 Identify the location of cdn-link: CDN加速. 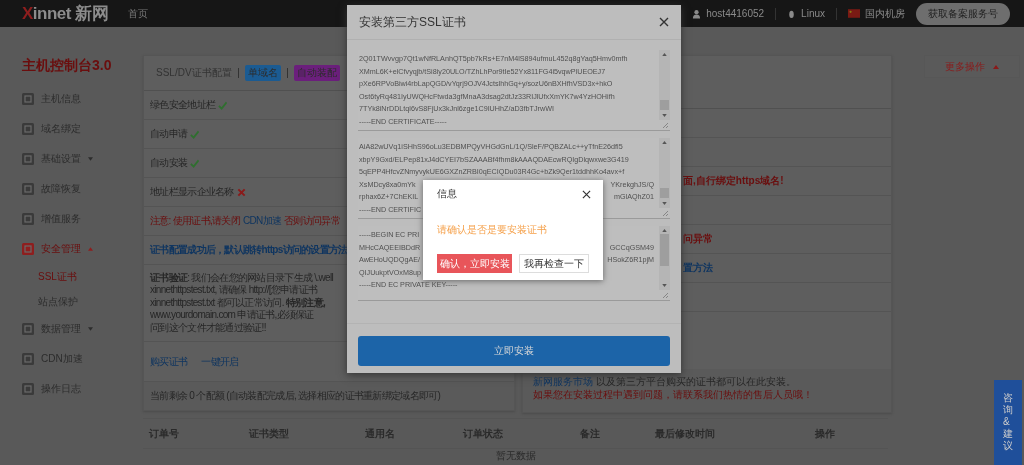
(262, 221).